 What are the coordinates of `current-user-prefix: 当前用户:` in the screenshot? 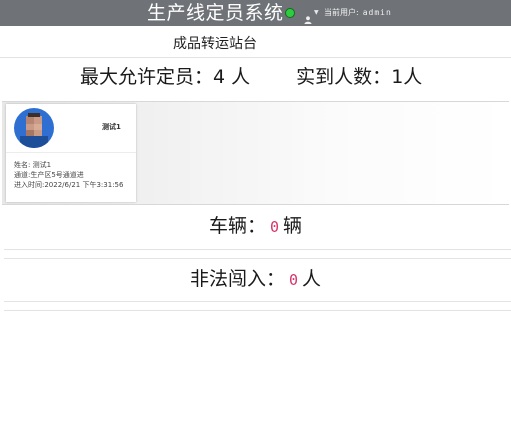 It's located at (341, 12).